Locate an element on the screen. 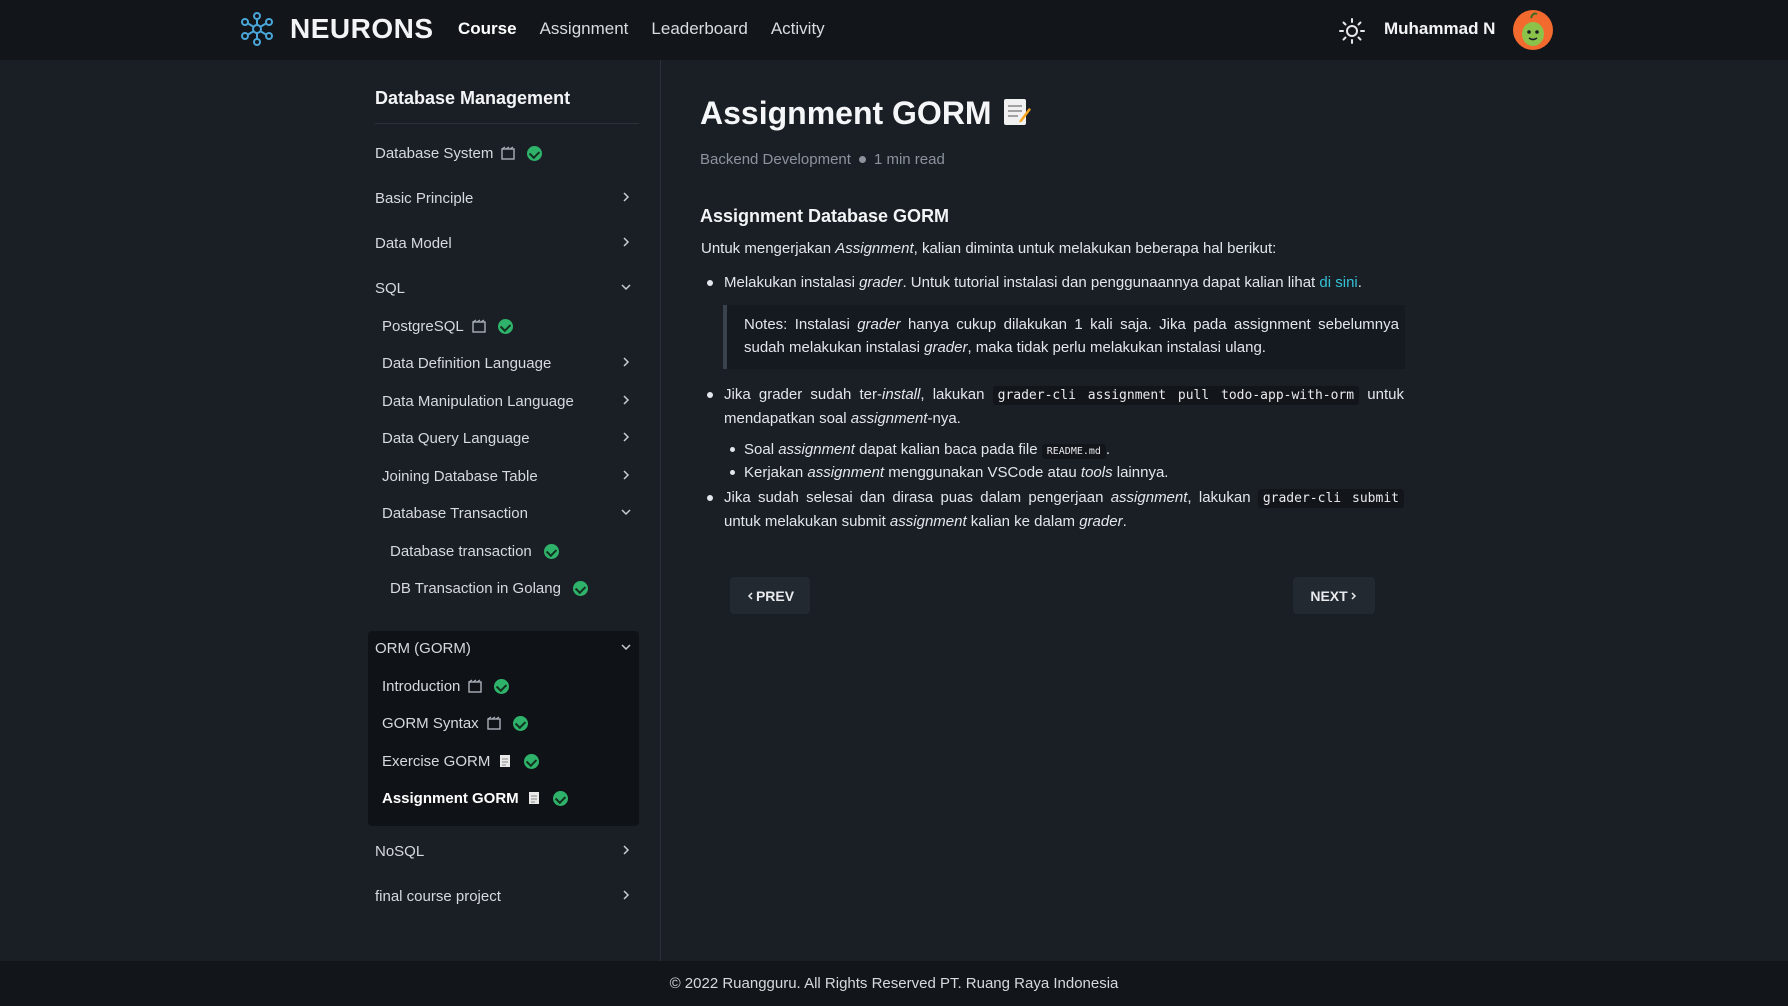  sidebar-item-label: Data Definition Language is located at coordinates (467, 363).